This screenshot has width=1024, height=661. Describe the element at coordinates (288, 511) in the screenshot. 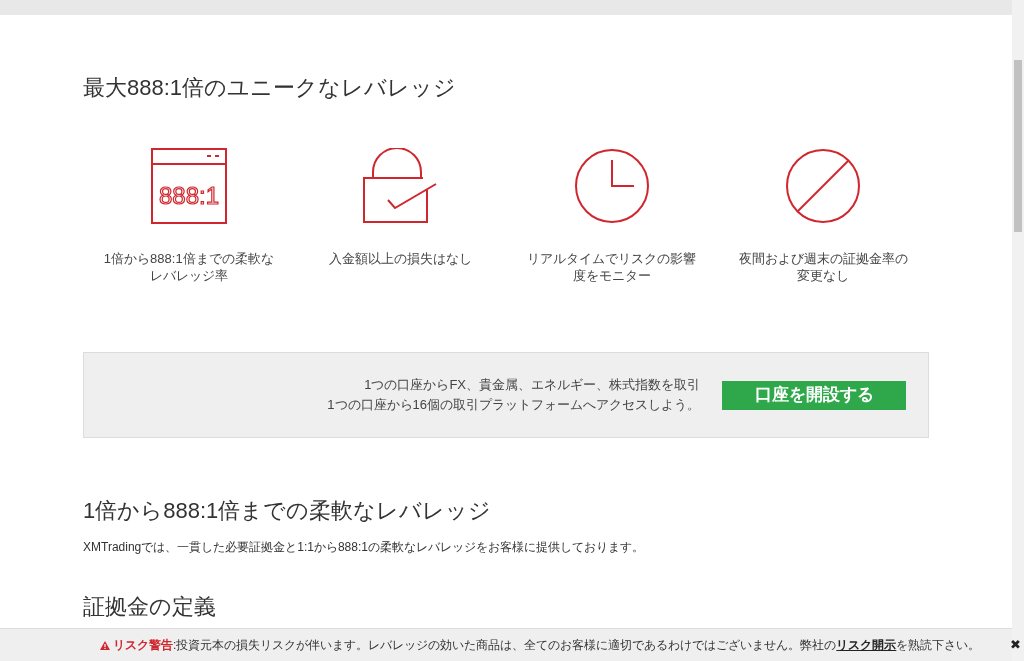

I see `section-heading: 1倍から888:1倍までの柔軟なレバレッジ` at that location.